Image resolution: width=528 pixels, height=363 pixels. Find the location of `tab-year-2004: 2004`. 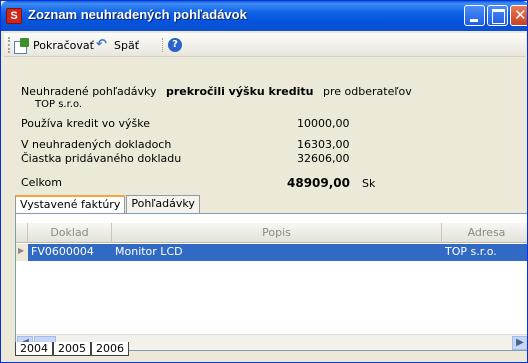

tab-year-2004: 2004 is located at coordinates (34, 349).